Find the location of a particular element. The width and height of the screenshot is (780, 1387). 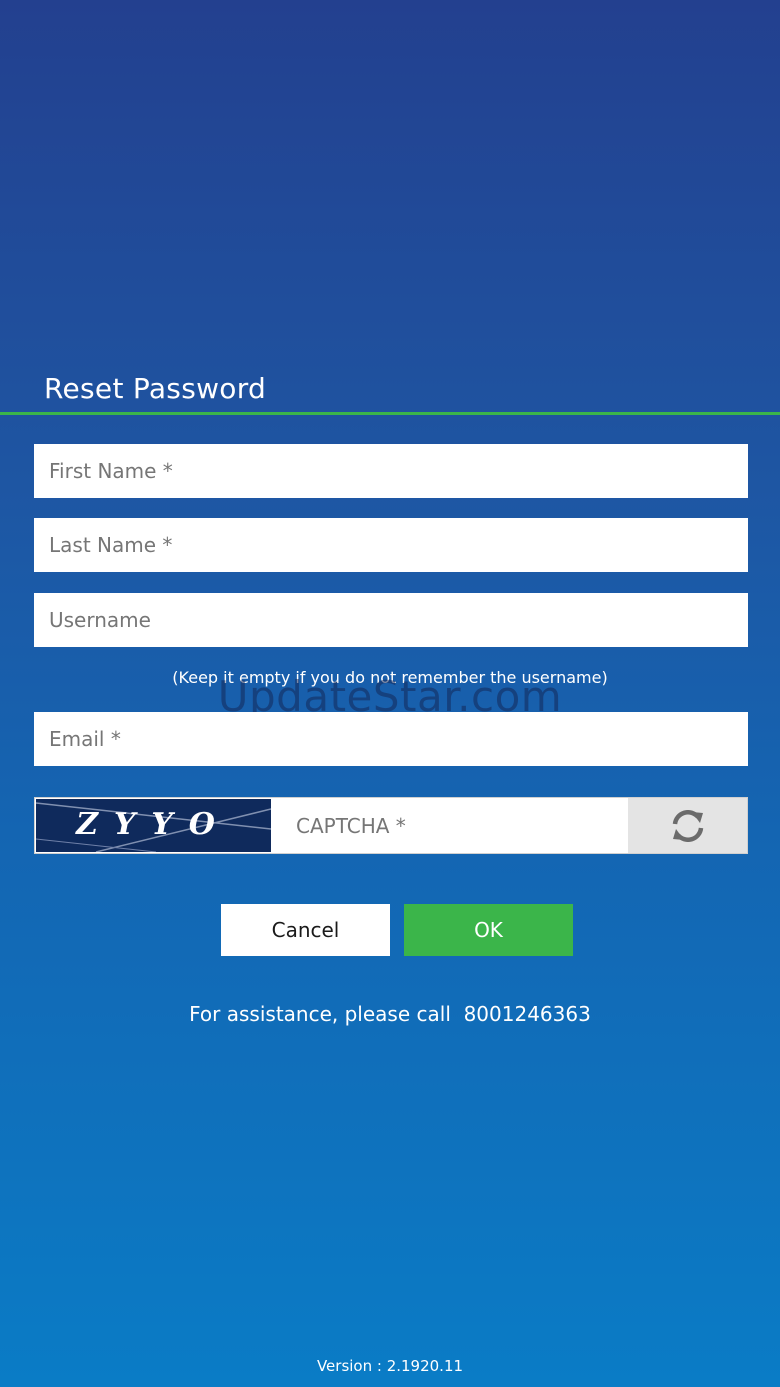

captcha-row: ZYYO is located at coordinates (391, 825).